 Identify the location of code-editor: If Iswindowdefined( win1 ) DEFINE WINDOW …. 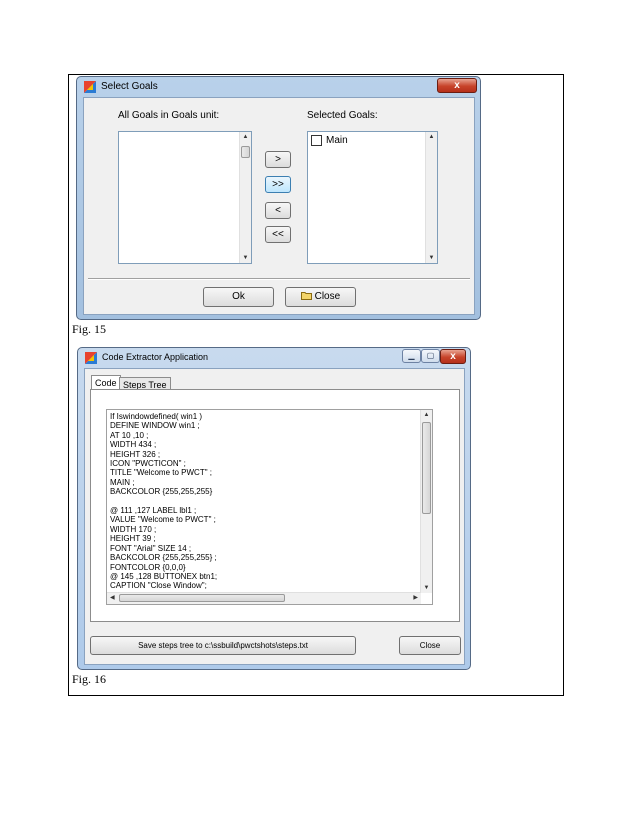
(269, 507).